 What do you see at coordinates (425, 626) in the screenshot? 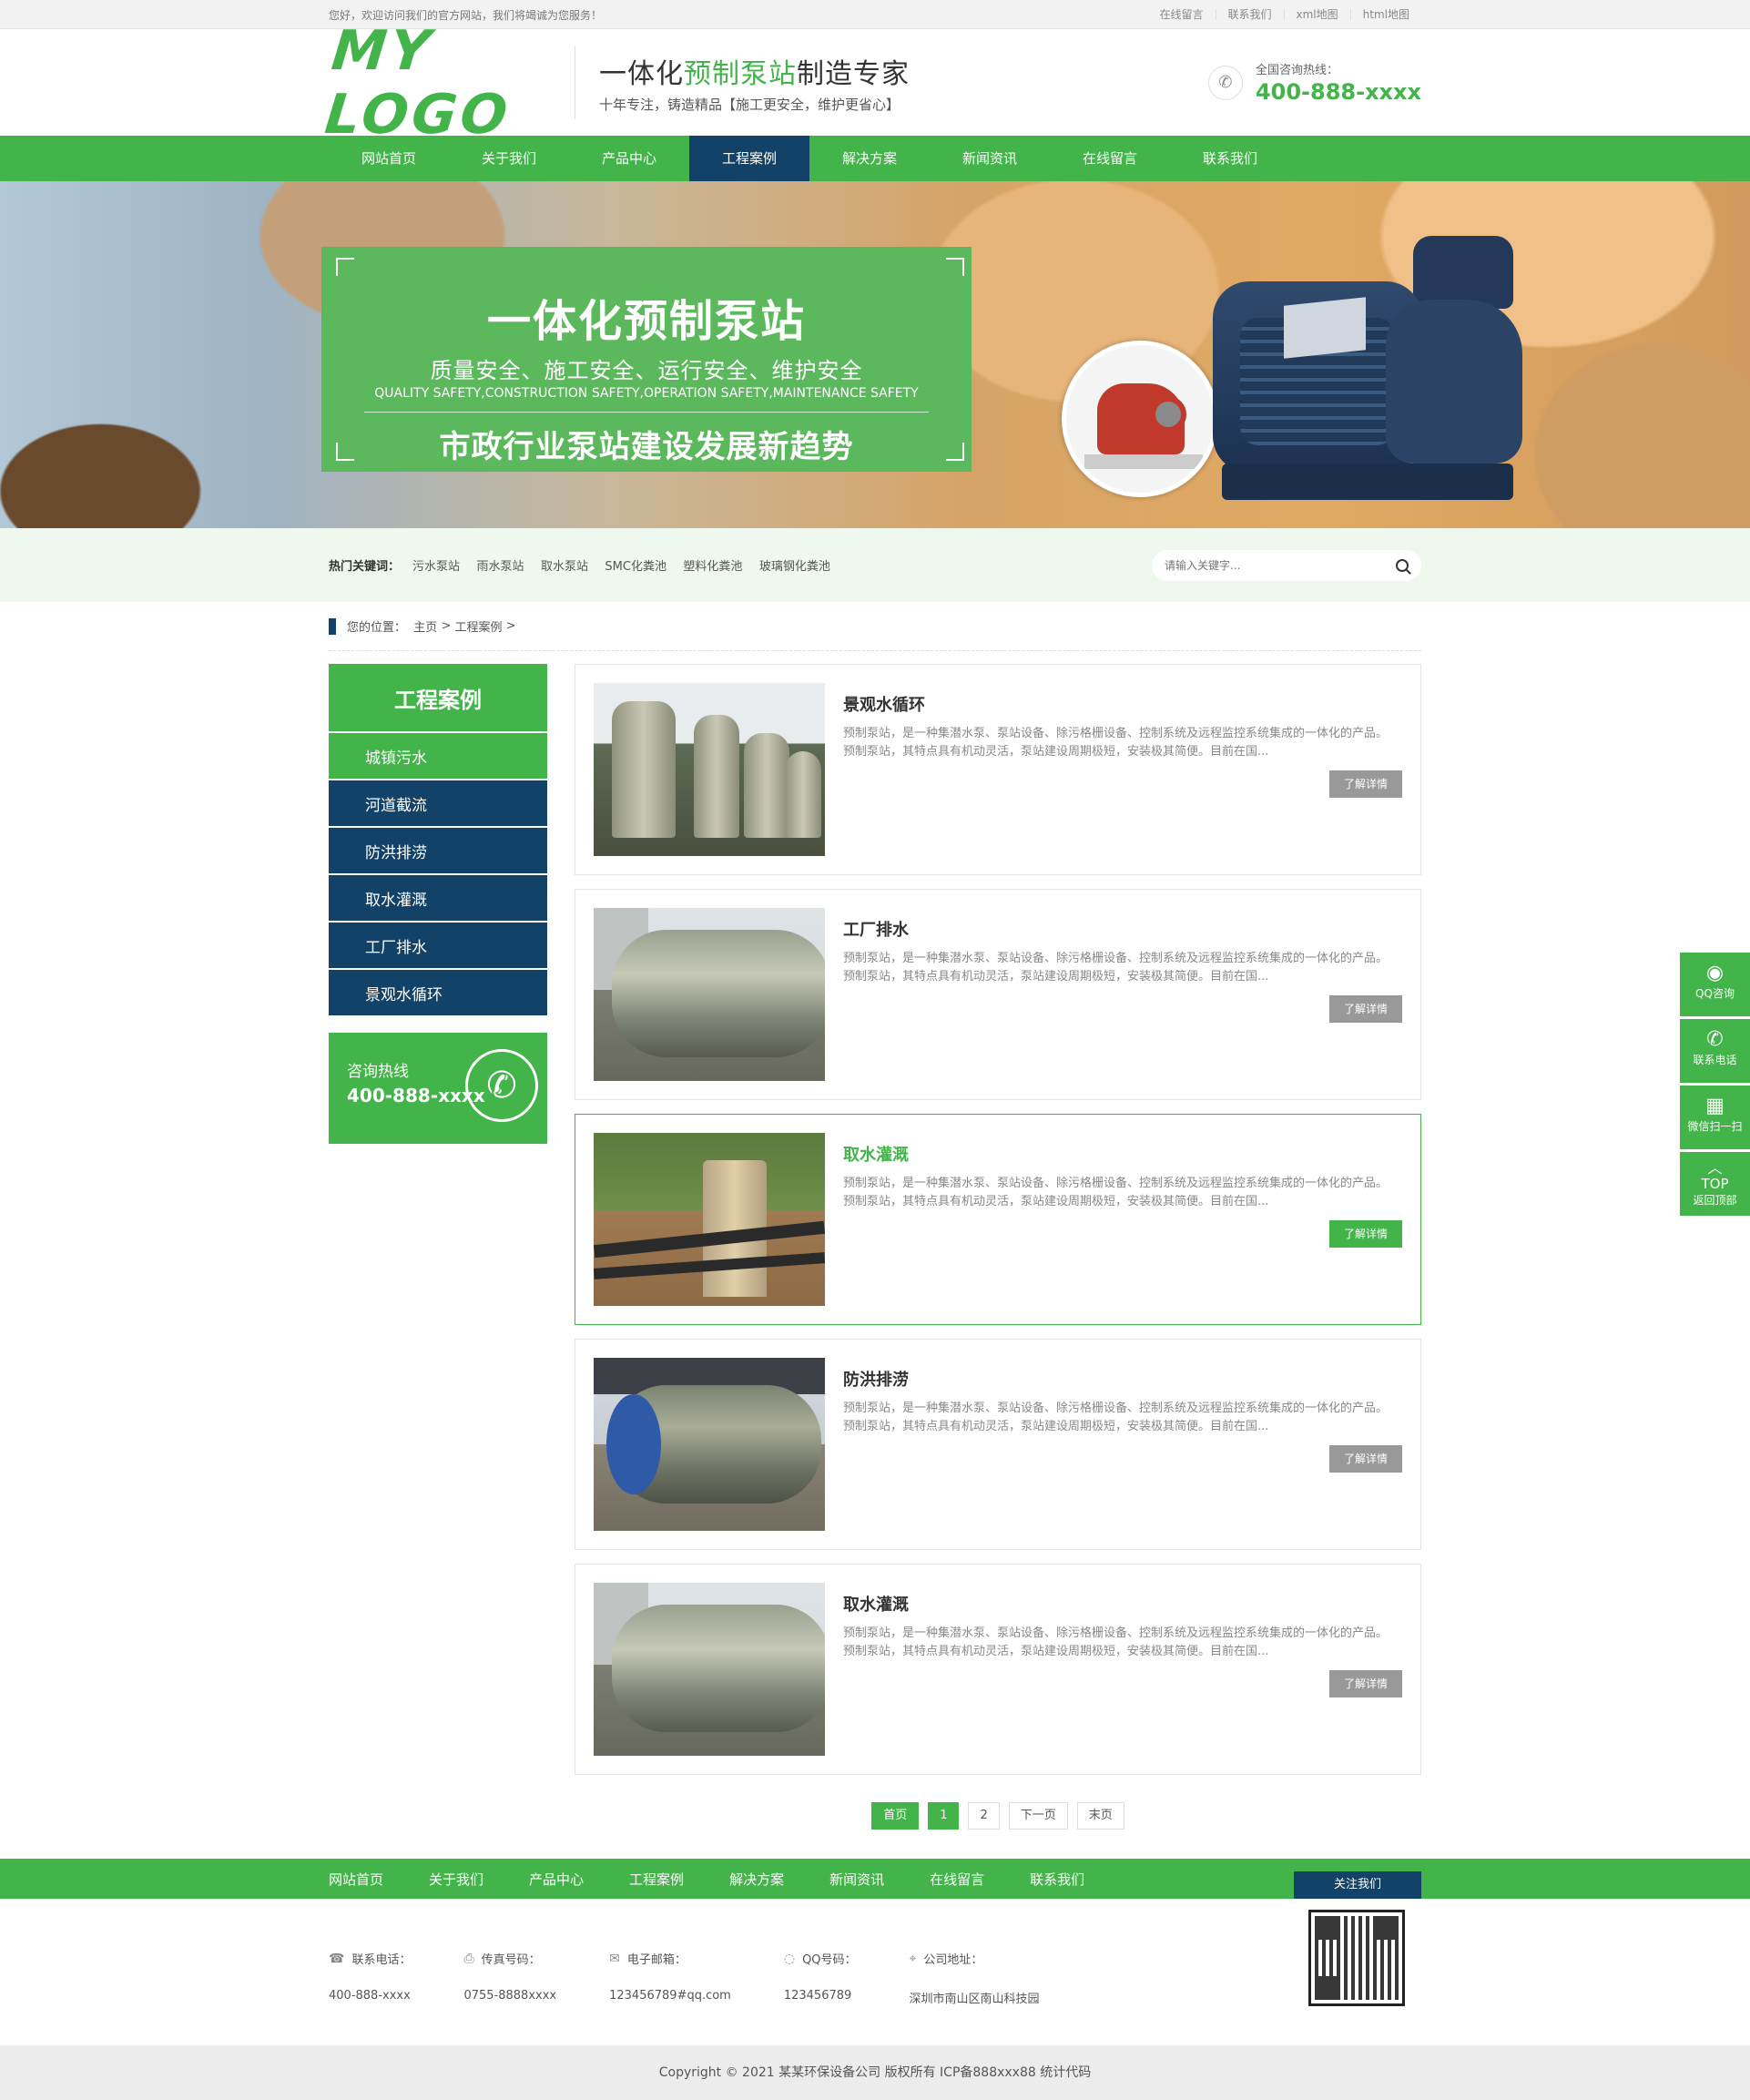
I see `breadcrumb-home: 主页` at bounding box center [425, 626].